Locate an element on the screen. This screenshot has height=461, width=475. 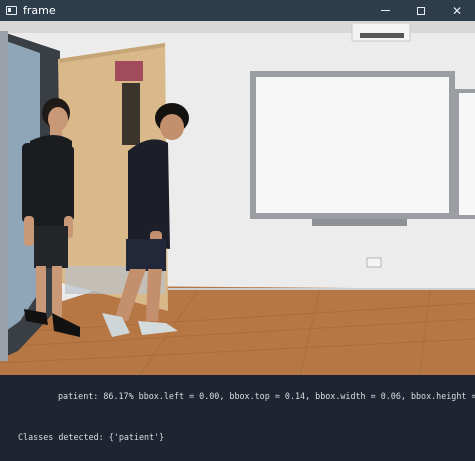
window-controls: ✕ is located at coordinates (421, 10).